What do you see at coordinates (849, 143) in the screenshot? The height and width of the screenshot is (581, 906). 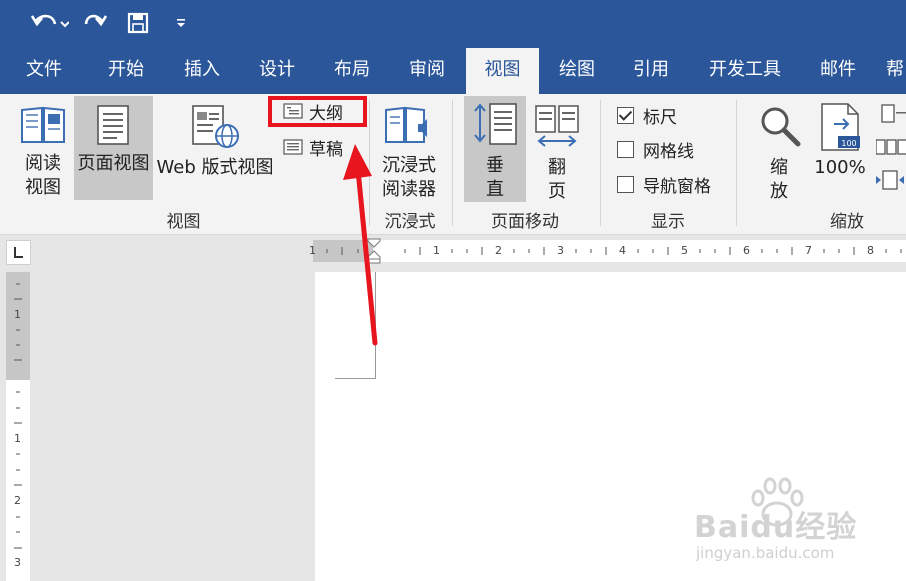 I see `zoom-100-badge: 100` at bounding box center [849, 143].